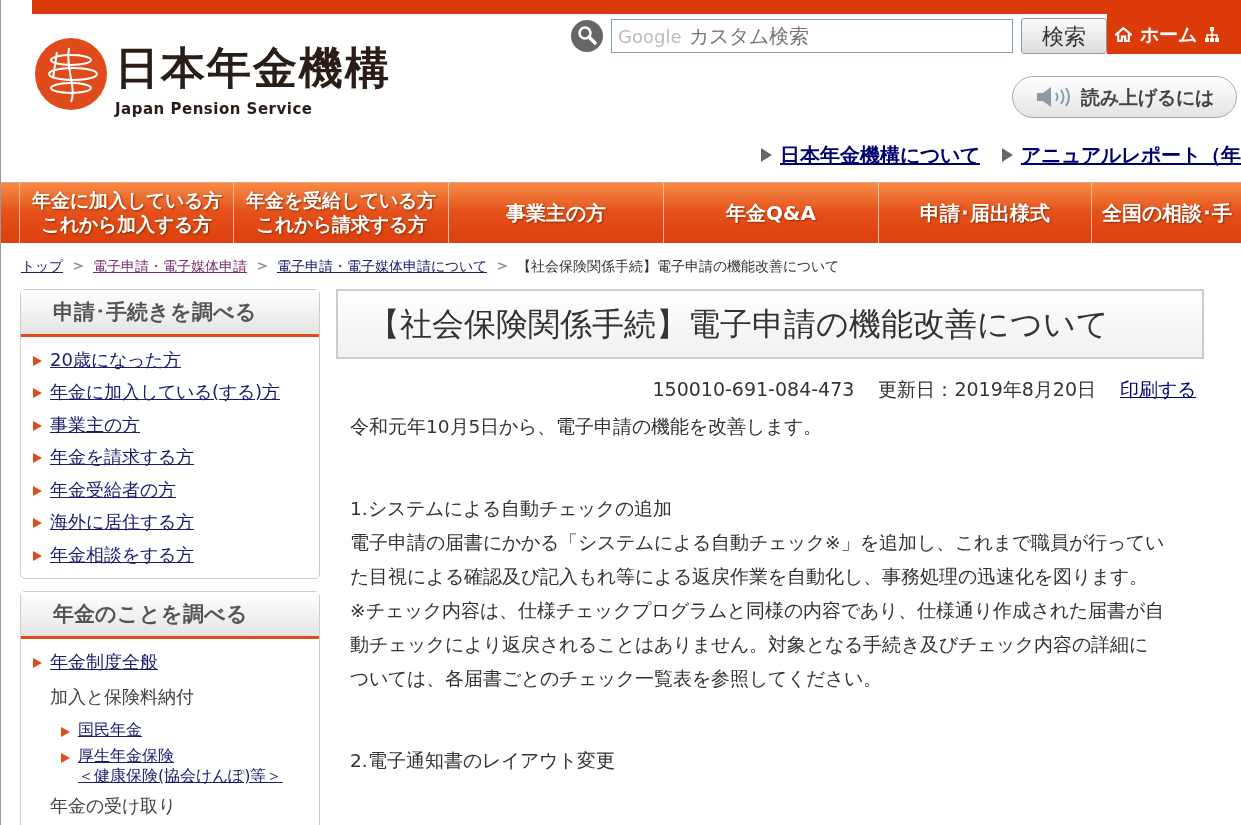  I want to click on logo-subtitle: Japan Pension Service, so click(214, 109).